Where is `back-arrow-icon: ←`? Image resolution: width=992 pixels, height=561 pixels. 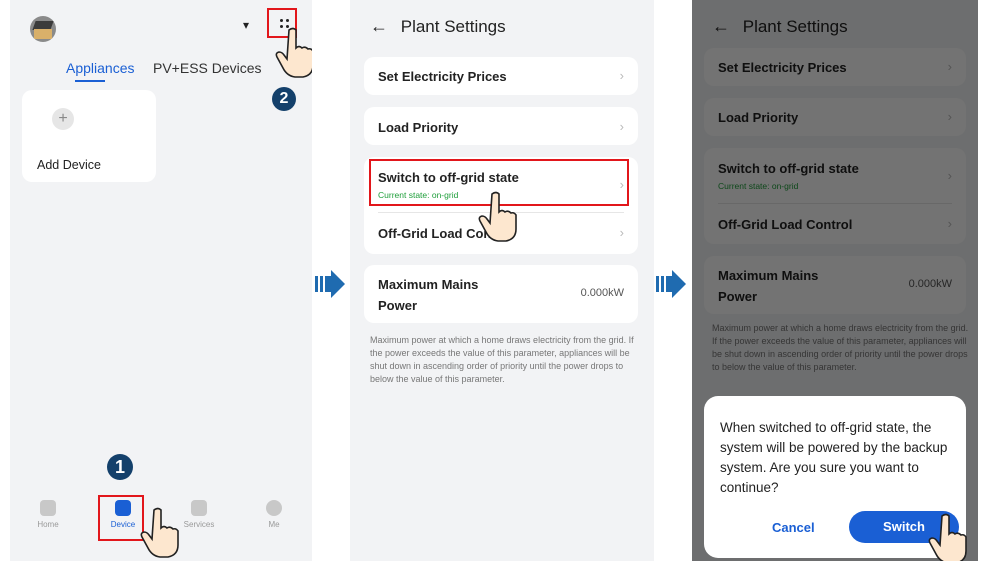 back-arrow-icon: ← is located at coordinates (379, 26).